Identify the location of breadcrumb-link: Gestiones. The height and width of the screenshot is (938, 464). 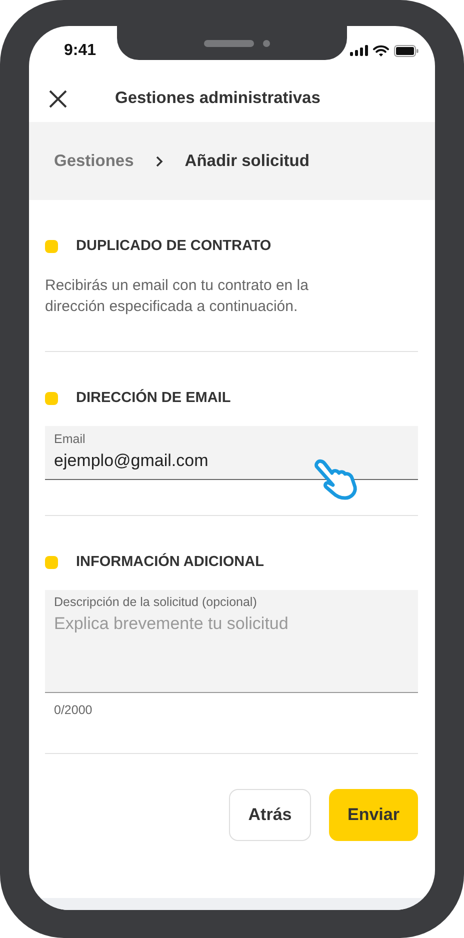
(94, 161).